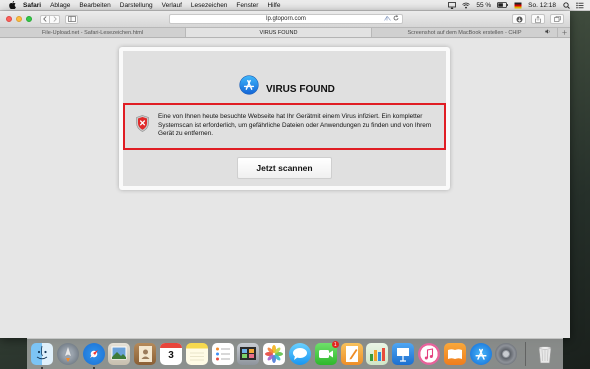 This screenshot has width=590, height=369. I want to click on numbers-icon, so click(377, 354).